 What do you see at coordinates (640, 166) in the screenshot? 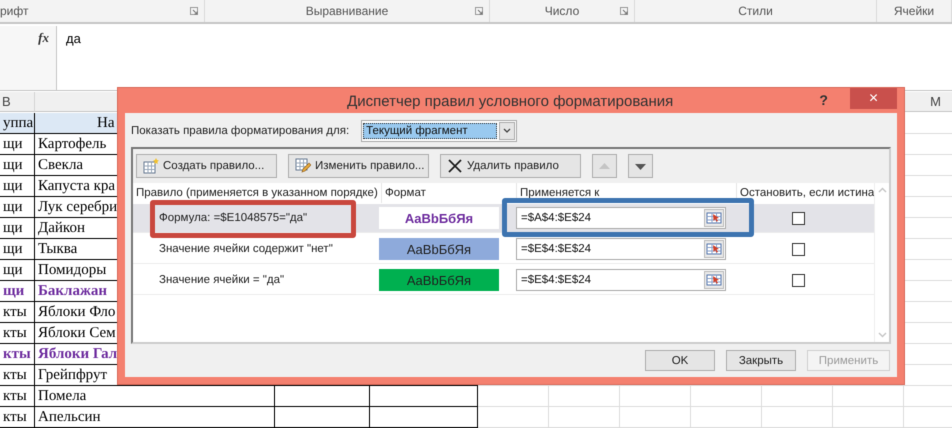
I see `move-down-button` at bounding box center [640, 166].